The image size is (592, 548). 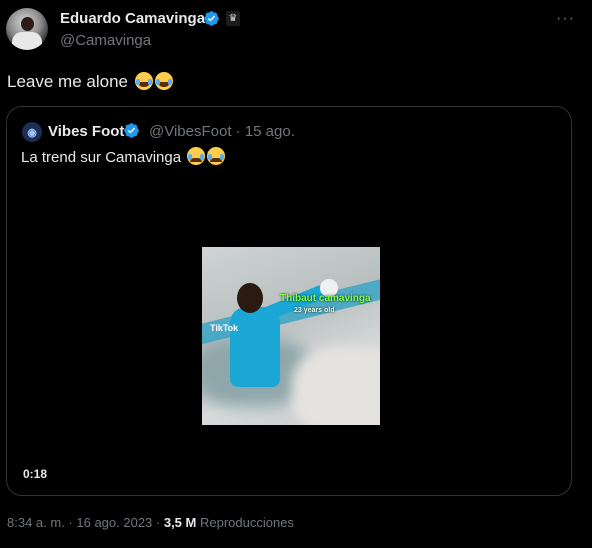 I want to click on author-name: Eduardo Camavinga, so click(x=132, y=18).